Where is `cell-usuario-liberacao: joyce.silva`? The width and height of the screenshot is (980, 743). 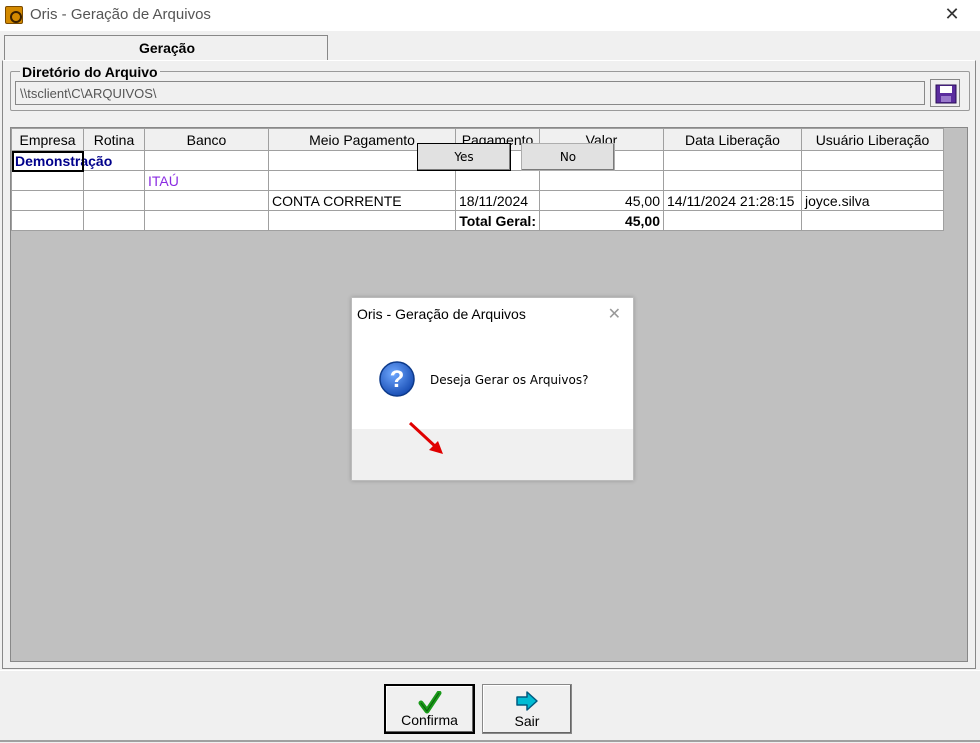 cell-usuario-liberacao: joyce.silva is located at coordinates (872, 200).